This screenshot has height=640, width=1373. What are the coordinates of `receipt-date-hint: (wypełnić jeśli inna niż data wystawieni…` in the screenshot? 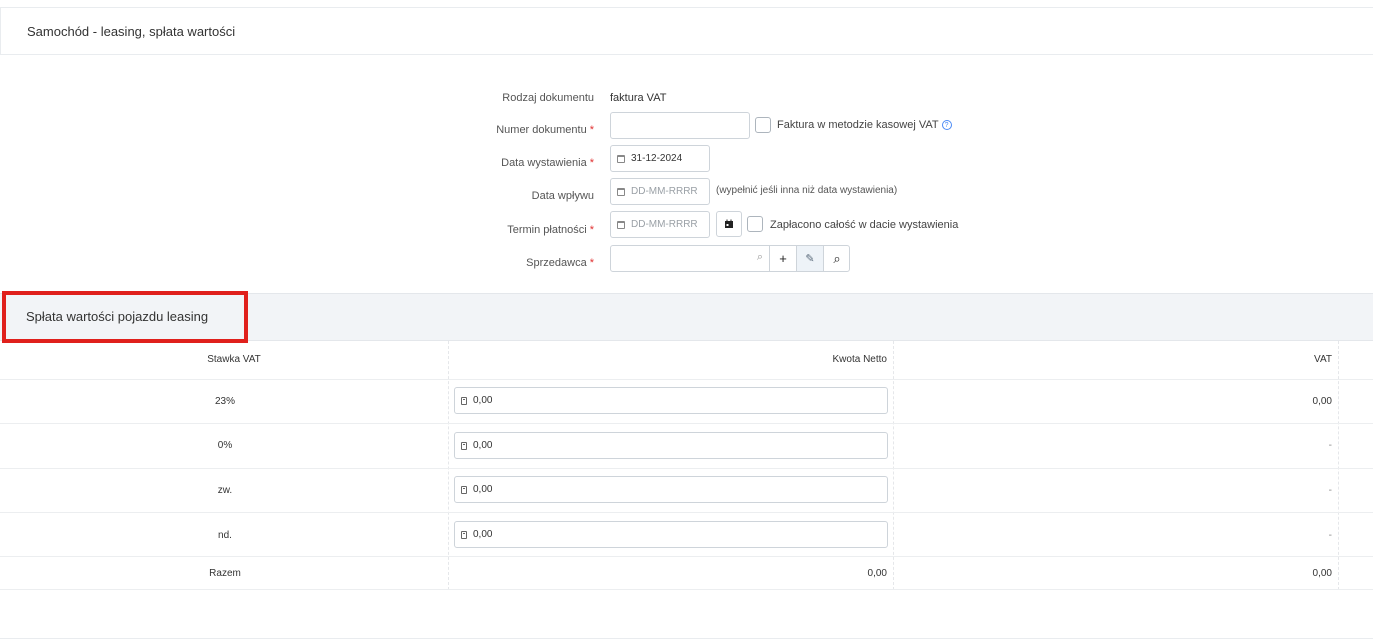 It's located at (807, 190).